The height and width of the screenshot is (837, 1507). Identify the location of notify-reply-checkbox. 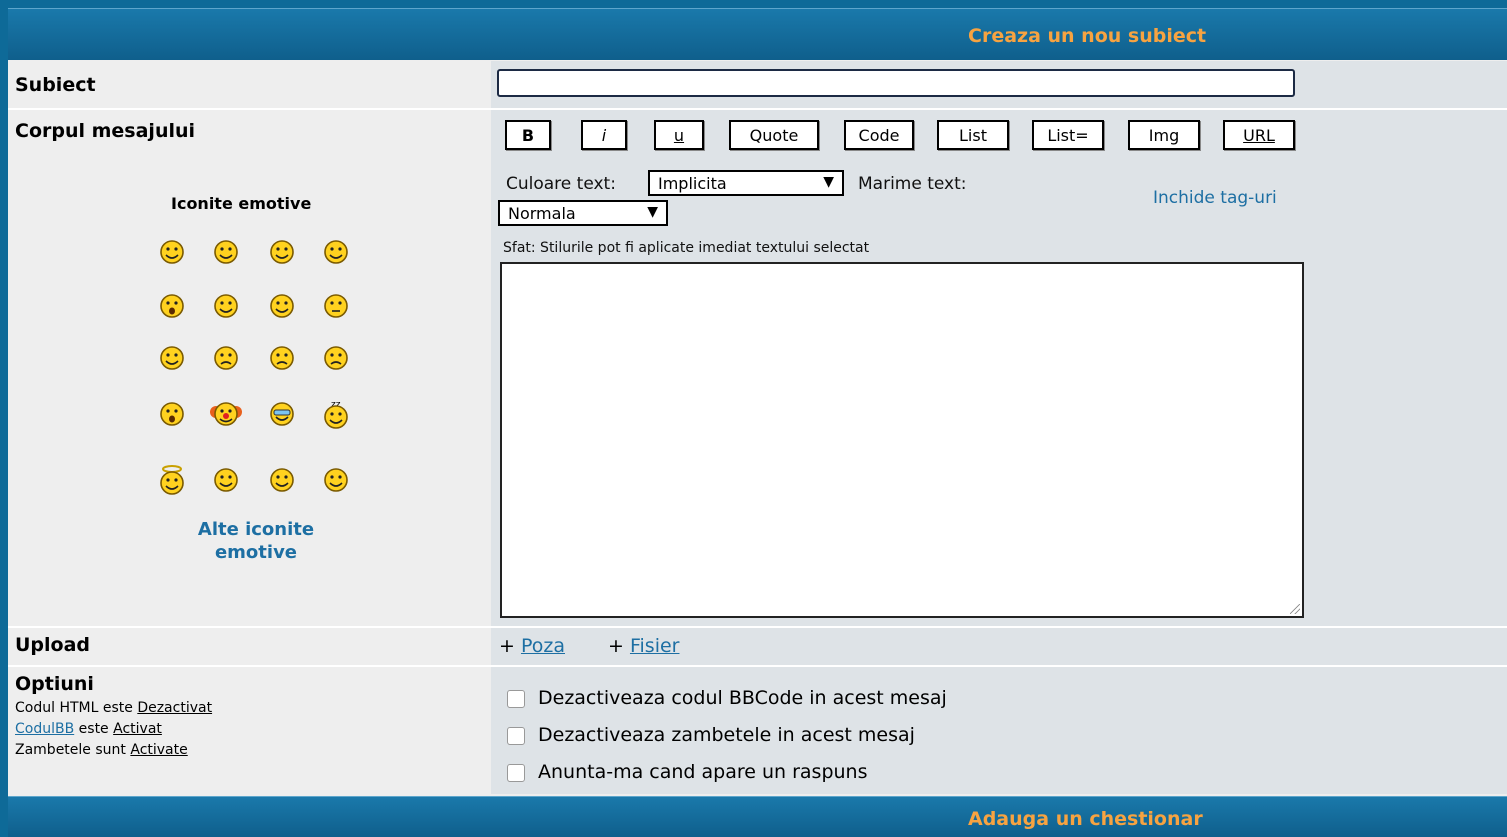
(516, 773).